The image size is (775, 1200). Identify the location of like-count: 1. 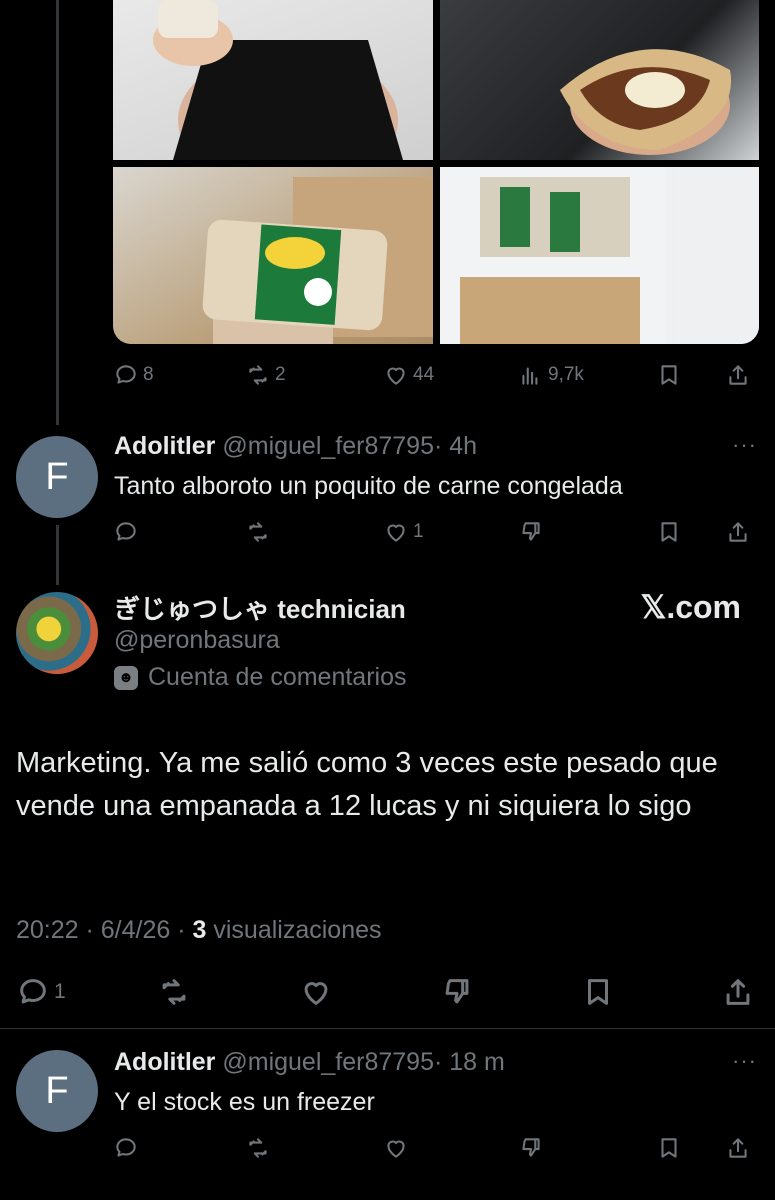
(418, 531).